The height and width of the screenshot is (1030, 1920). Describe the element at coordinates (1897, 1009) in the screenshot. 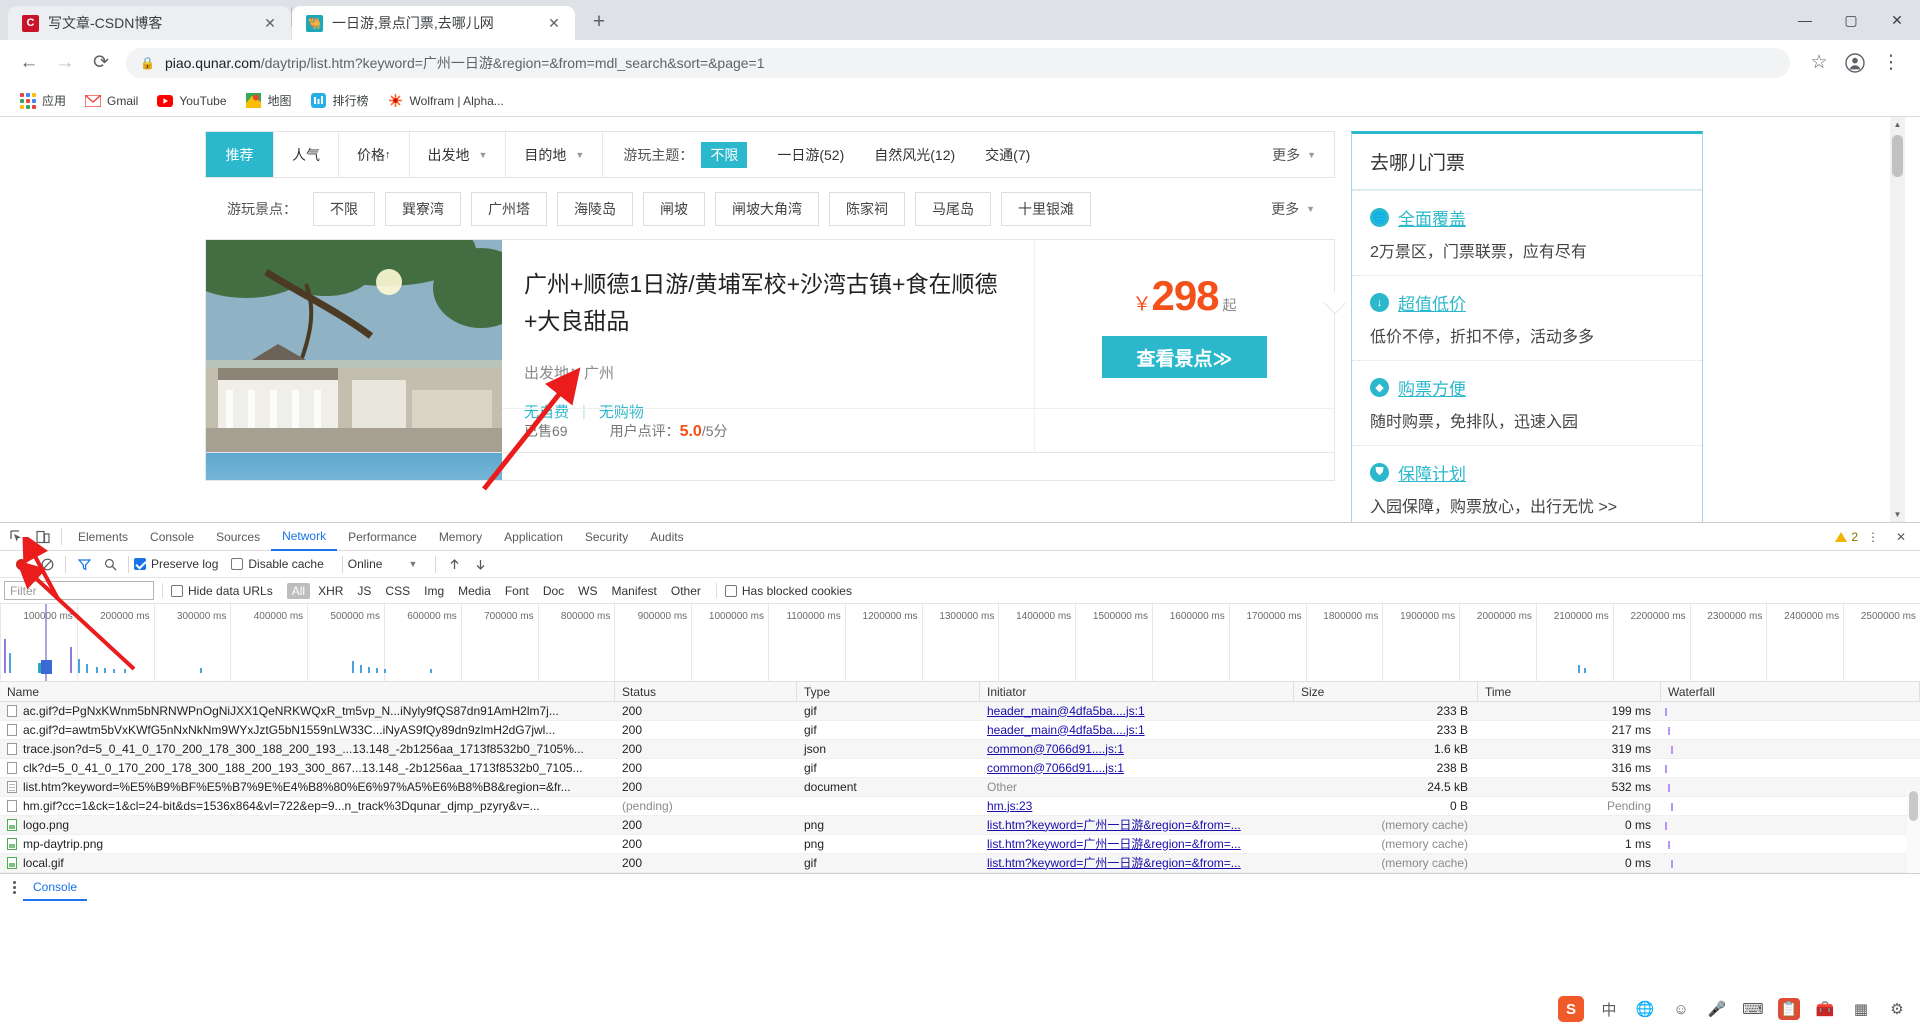

I see `ime-settings-icon: ⚙` at that location.